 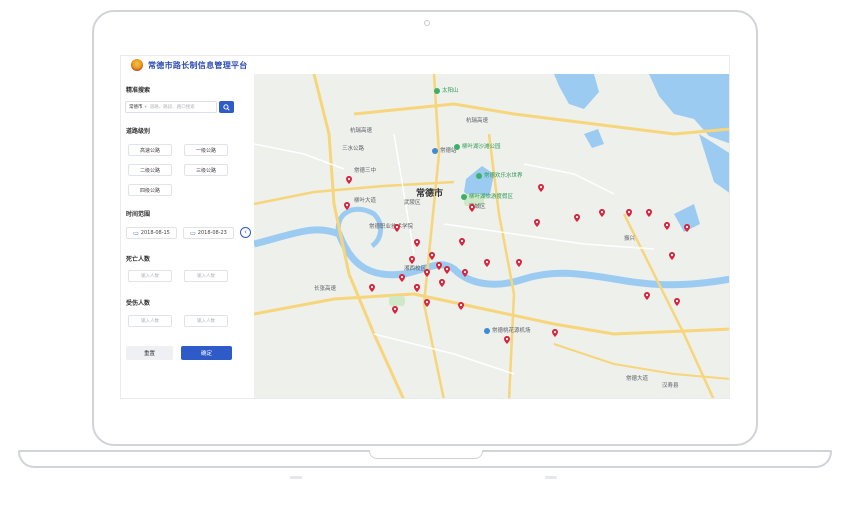 What do you see at coordinates (637, 379) in the screenshot?
I see `map-label-changde-road: 常德大道` at bounding box center [637, 379].